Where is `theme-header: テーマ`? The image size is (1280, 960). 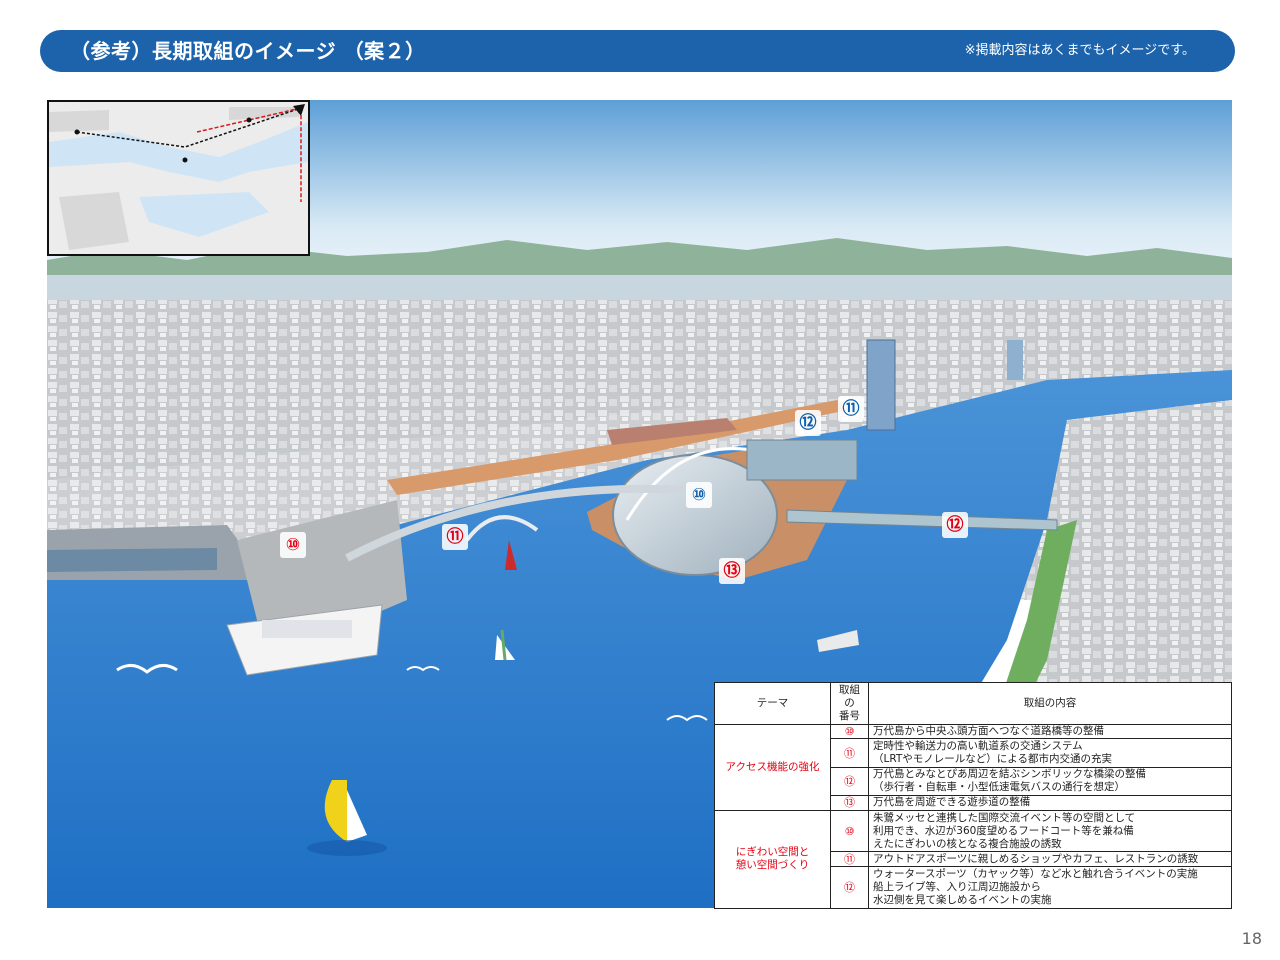 theme-header: テーマ is located at coordinates (772, 703).